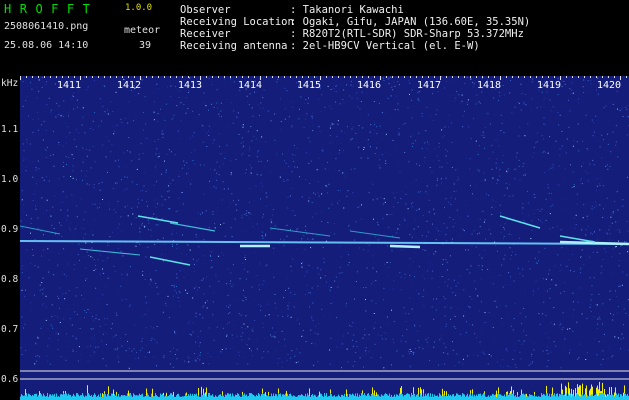 The height and width of the screenshot is (400, 629). I want to click on x-tick-1419: 1419, so click(549, 85).